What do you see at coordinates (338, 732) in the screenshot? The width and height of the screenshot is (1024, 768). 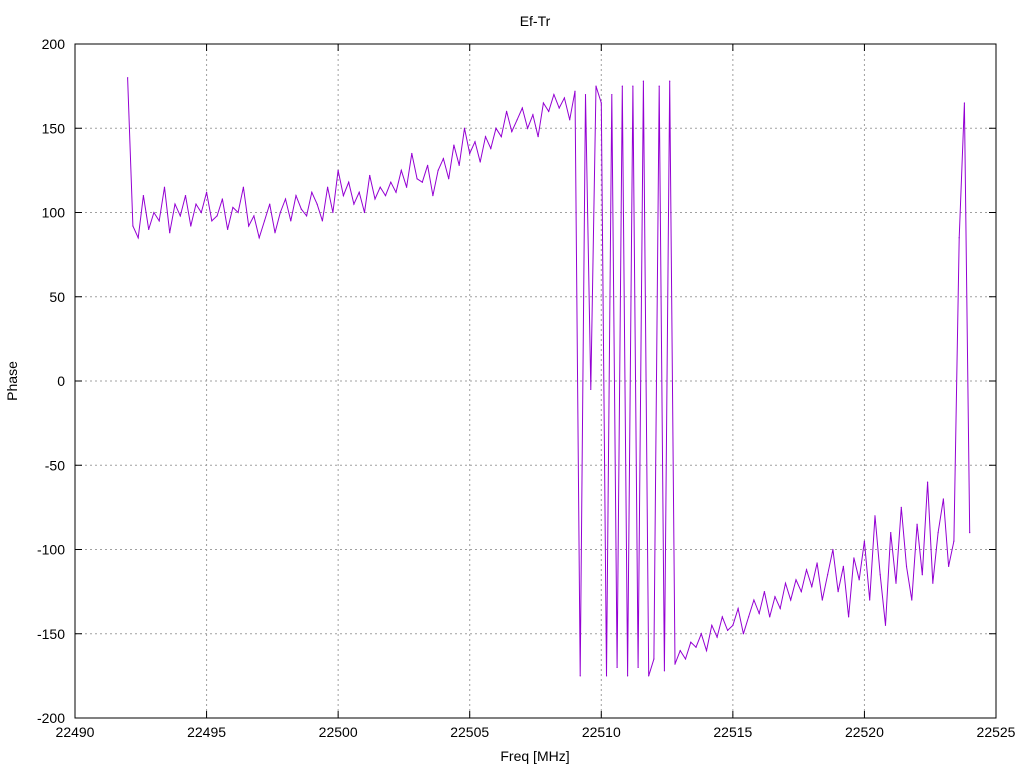 I see `x-tick-label: 22500` at bounding box center [338, 732].